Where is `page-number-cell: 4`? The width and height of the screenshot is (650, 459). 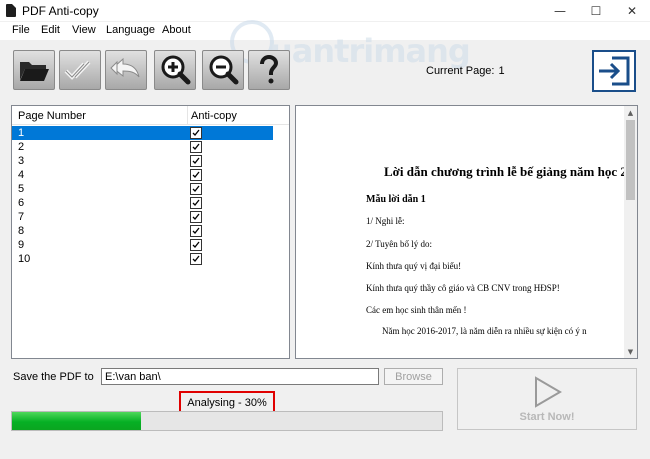
page-number-cell: 4 is located at coordinates (21, 175).